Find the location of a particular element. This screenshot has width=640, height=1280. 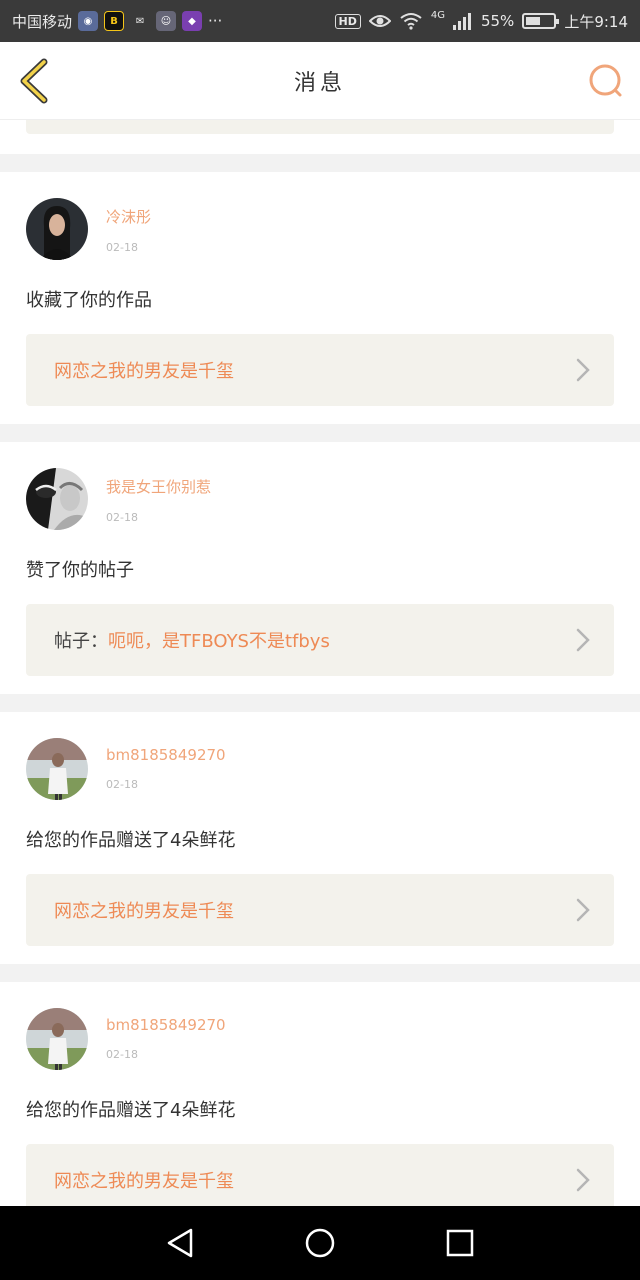

username: 我是女王你别惹 is located at coordinates (158, 486).